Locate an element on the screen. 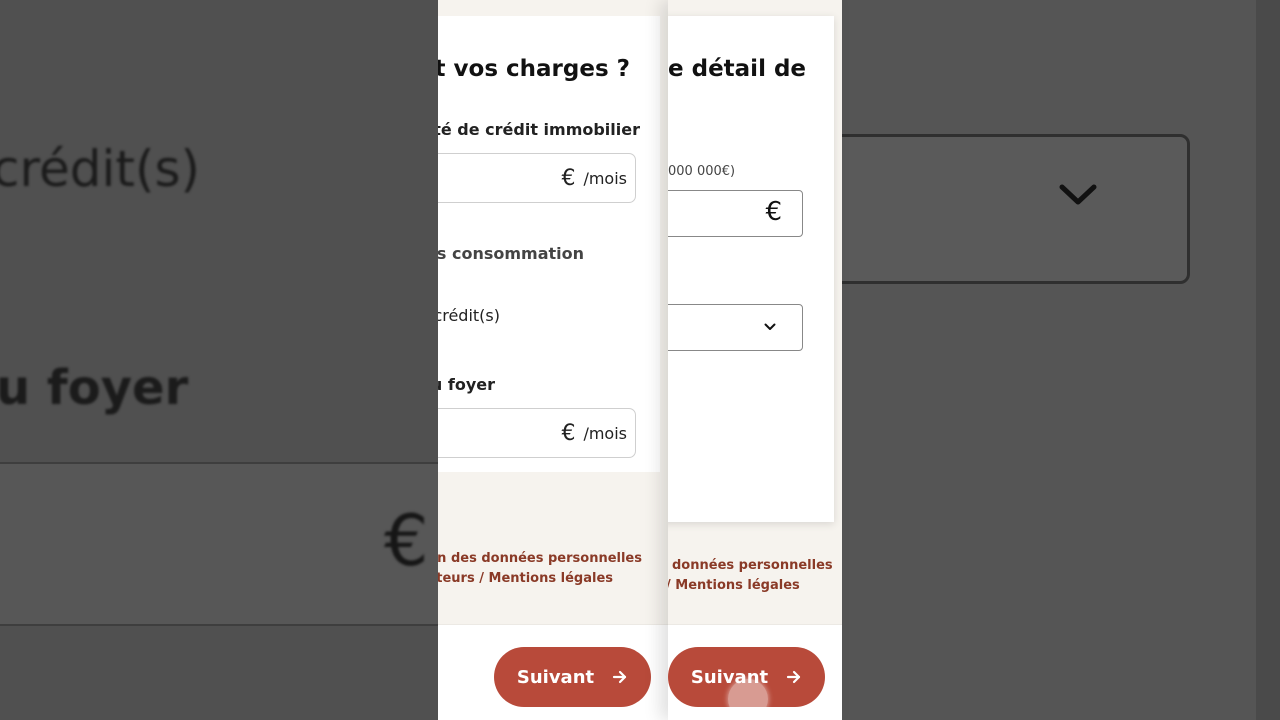 The height and width of the screenshot is (720, 1280). background-input-shape is located at coordinates (219, 544).